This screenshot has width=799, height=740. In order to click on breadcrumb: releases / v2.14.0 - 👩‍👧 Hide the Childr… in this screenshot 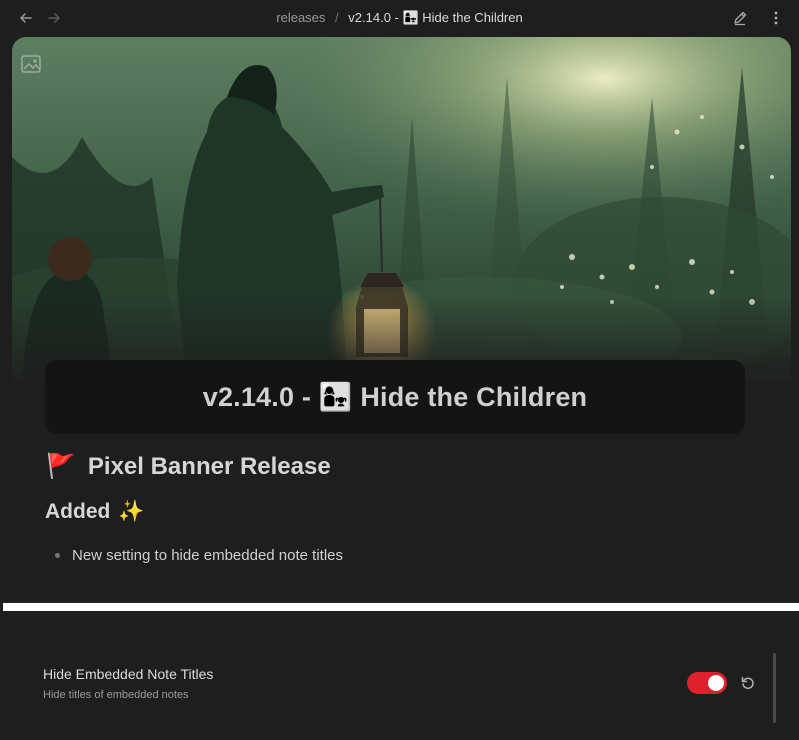, I will do `click(399, 18)`.